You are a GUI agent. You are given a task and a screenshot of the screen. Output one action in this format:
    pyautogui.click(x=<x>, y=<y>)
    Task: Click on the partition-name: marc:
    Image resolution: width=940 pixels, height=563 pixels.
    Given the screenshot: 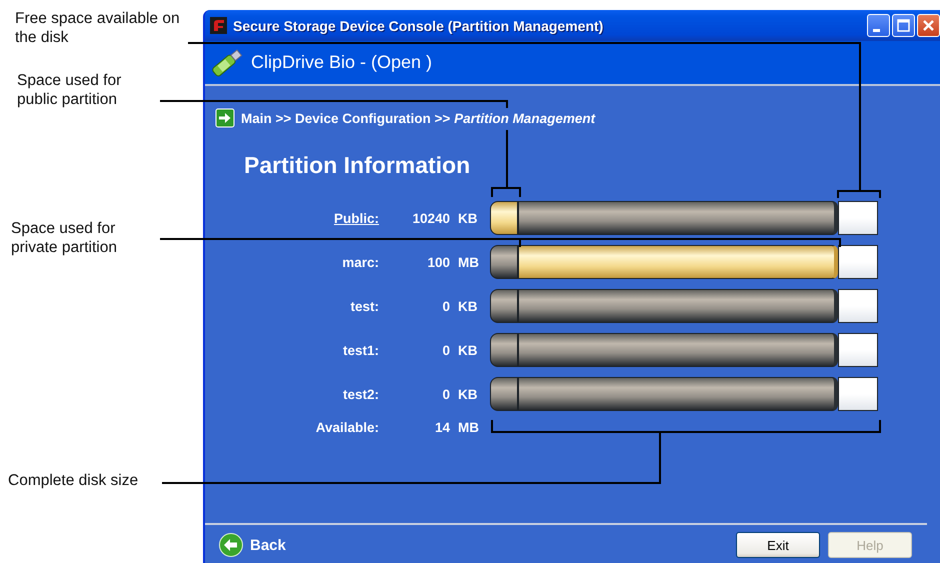 What is the action you would take?
    pyautogui.click(x=360, y=262)
    